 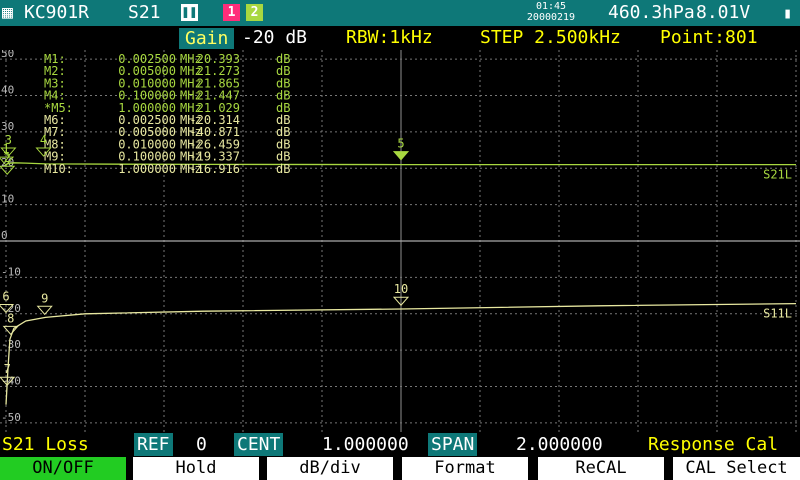 What do you see at coordinates (551, 17) in the screenshot?
I see `clock-date: 20000219` at bounding box center [551, 17].